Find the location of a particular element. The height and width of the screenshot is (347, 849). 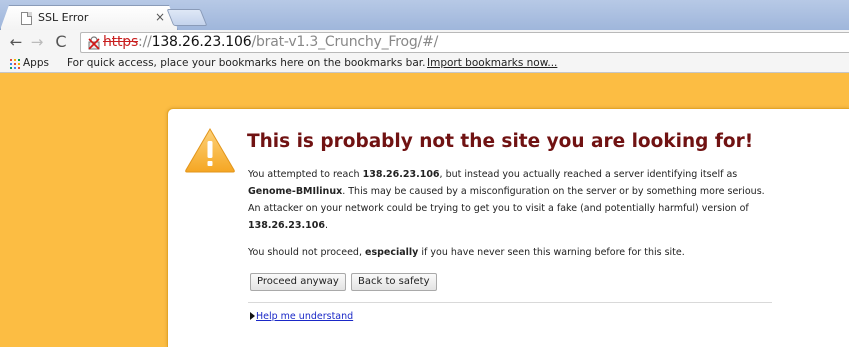

back-to-safety-button: Back to safety is located at coordinates (394, 282).